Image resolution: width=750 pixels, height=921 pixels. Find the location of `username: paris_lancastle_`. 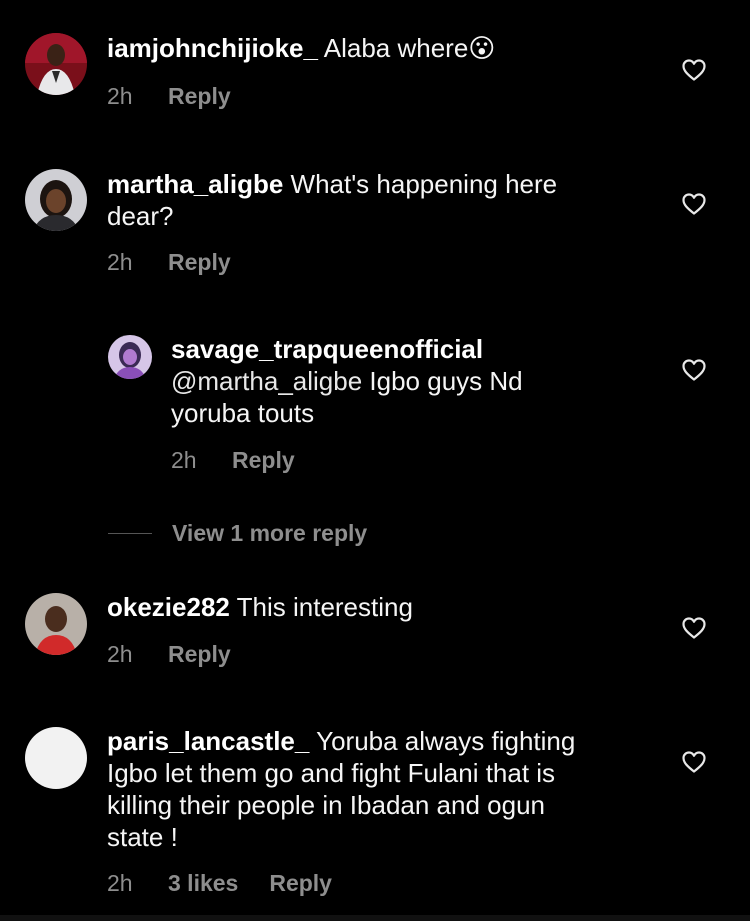

username: paris_lancastle_ is located at coordinates (208, 741).